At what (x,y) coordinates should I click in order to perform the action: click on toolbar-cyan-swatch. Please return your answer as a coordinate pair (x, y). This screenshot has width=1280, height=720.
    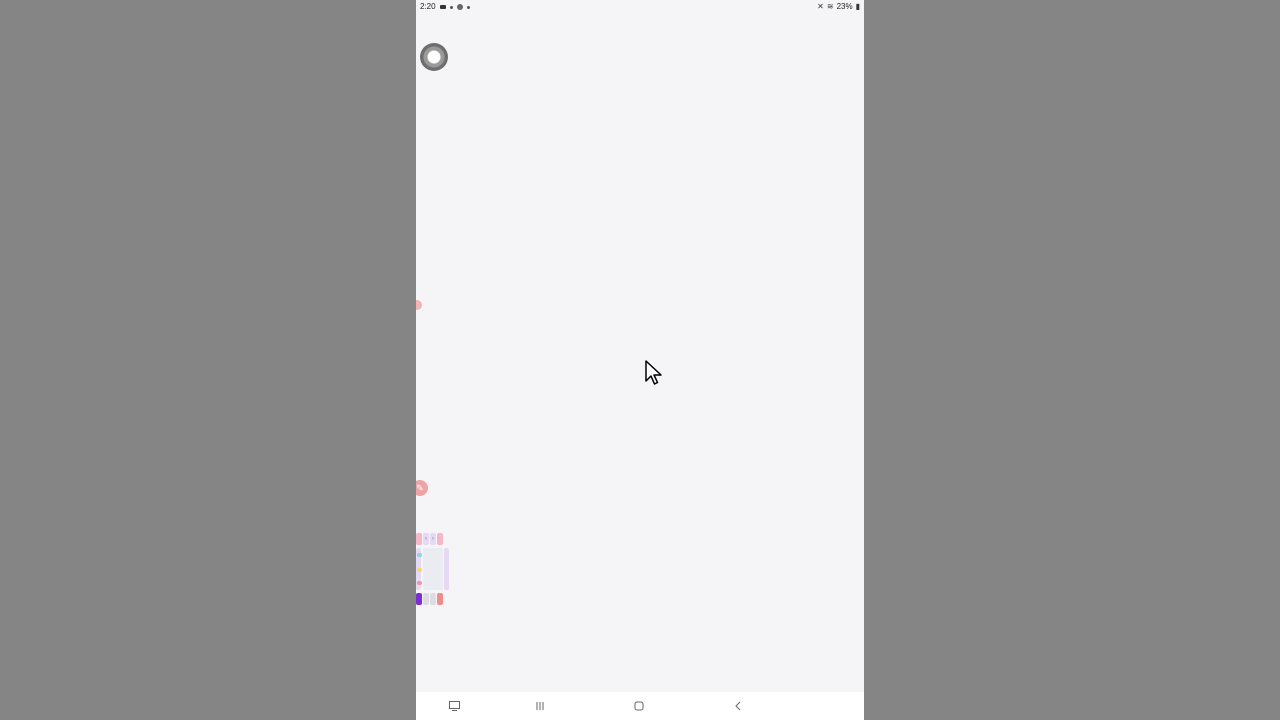
    Looking at the image, I should click on (419, 555).